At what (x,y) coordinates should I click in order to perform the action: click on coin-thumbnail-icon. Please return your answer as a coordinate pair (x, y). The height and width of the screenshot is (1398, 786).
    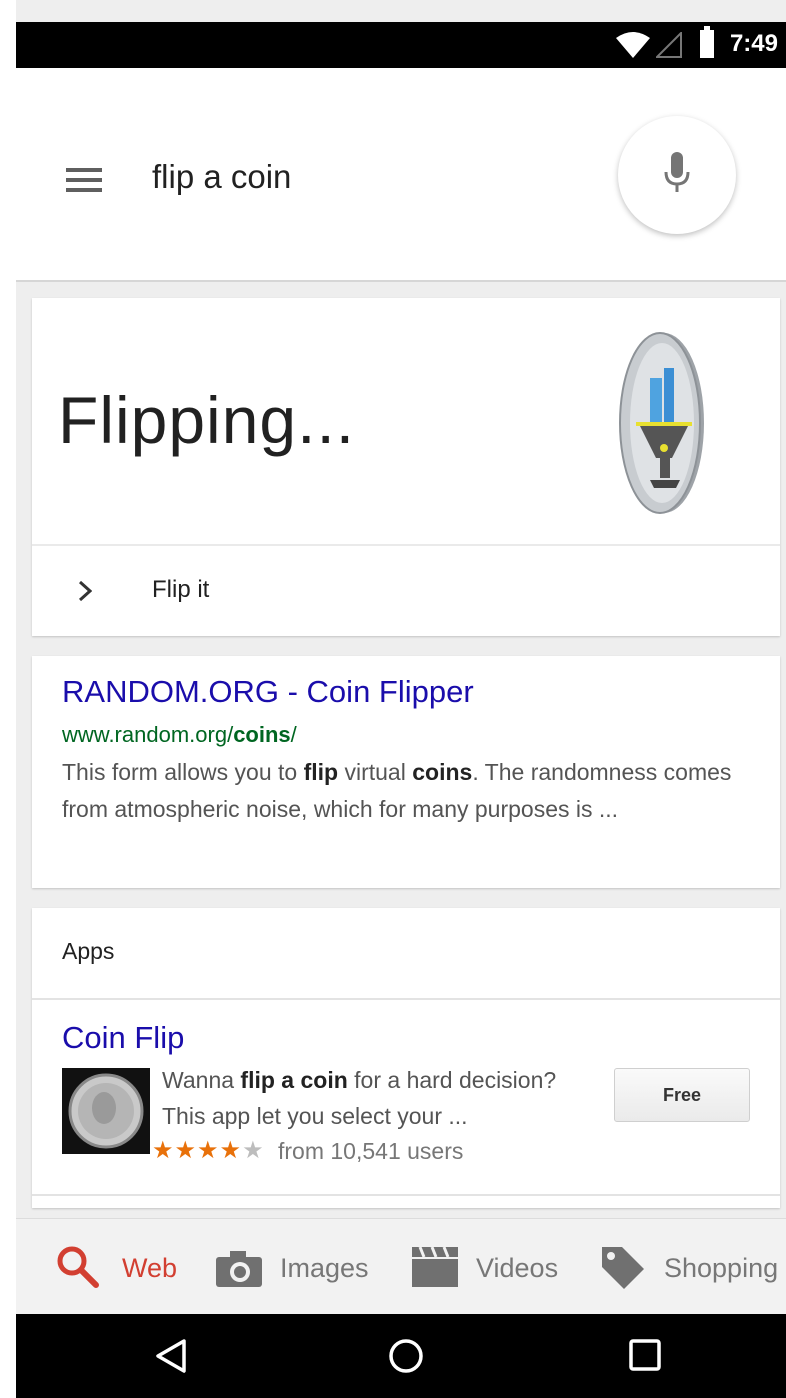
    Looking at the image, I should click on (106, 1111).